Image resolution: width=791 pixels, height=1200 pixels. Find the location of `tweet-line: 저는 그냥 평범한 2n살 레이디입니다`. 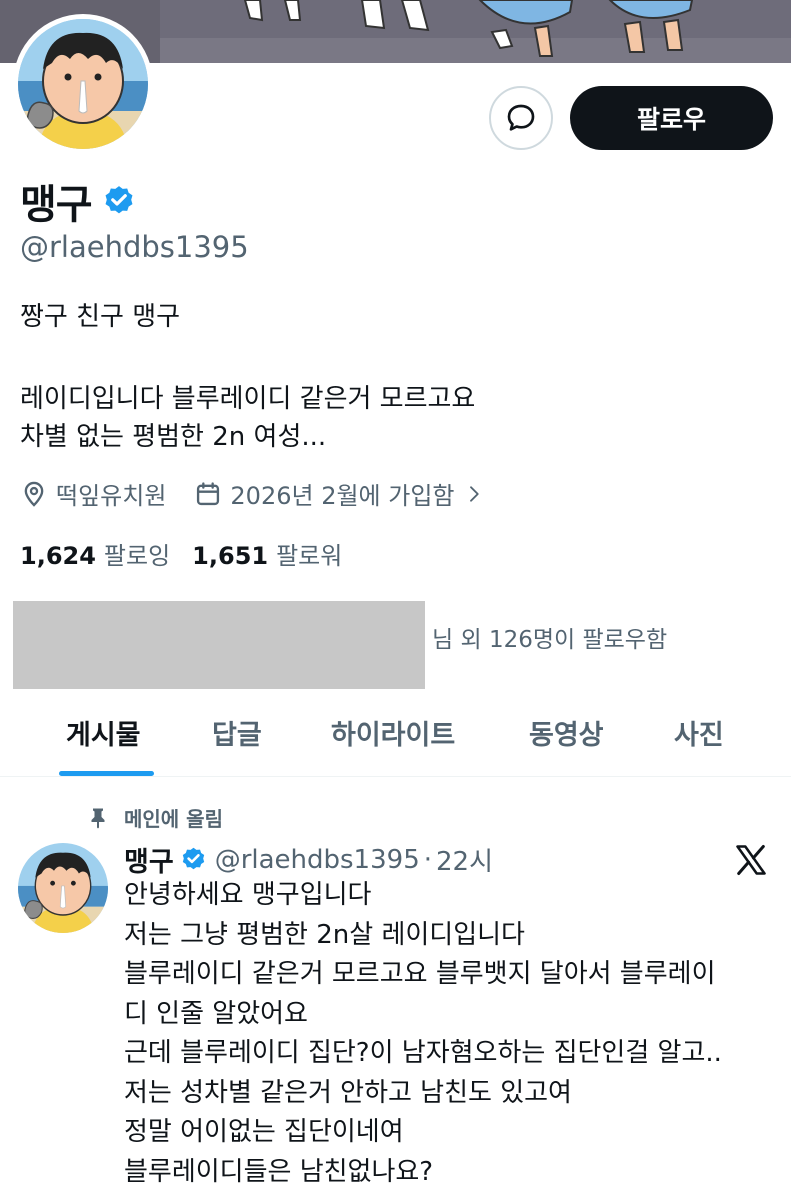

tweet-line: 저는 그냥 평범한 2n살 레이디입니다 is located at coordinates (324, 934).